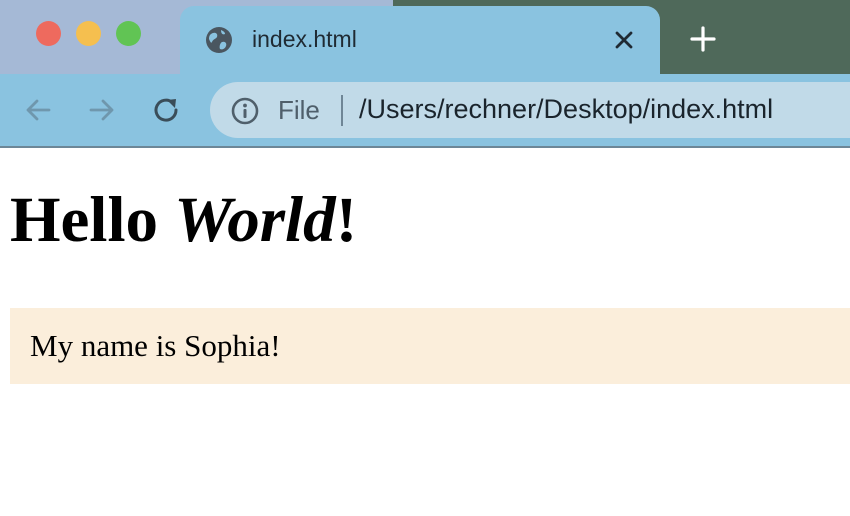 This screenshot has width=850, height=516. Describe the element at coordinates (48, 33) in the screenshot. I see `window-close-button` at that location.